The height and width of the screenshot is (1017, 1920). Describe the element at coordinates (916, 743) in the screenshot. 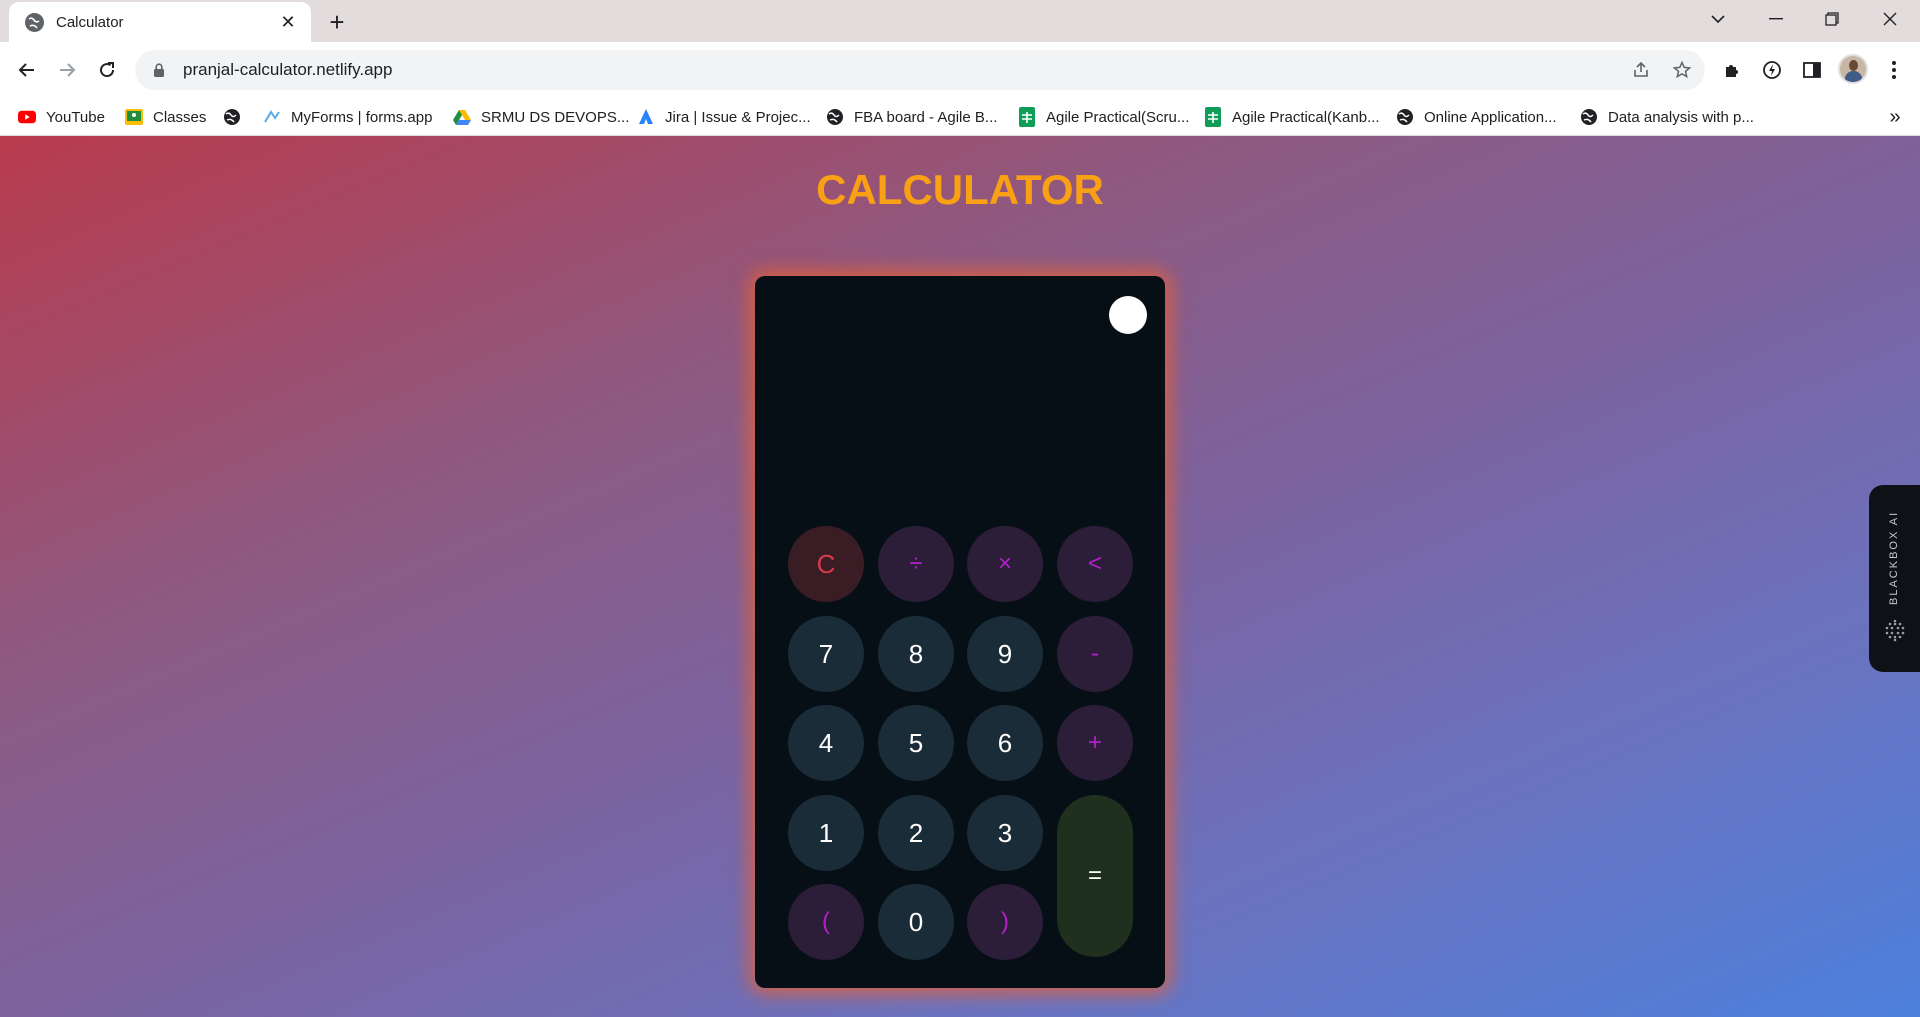

I see `digit-5-button: 5` at that location.